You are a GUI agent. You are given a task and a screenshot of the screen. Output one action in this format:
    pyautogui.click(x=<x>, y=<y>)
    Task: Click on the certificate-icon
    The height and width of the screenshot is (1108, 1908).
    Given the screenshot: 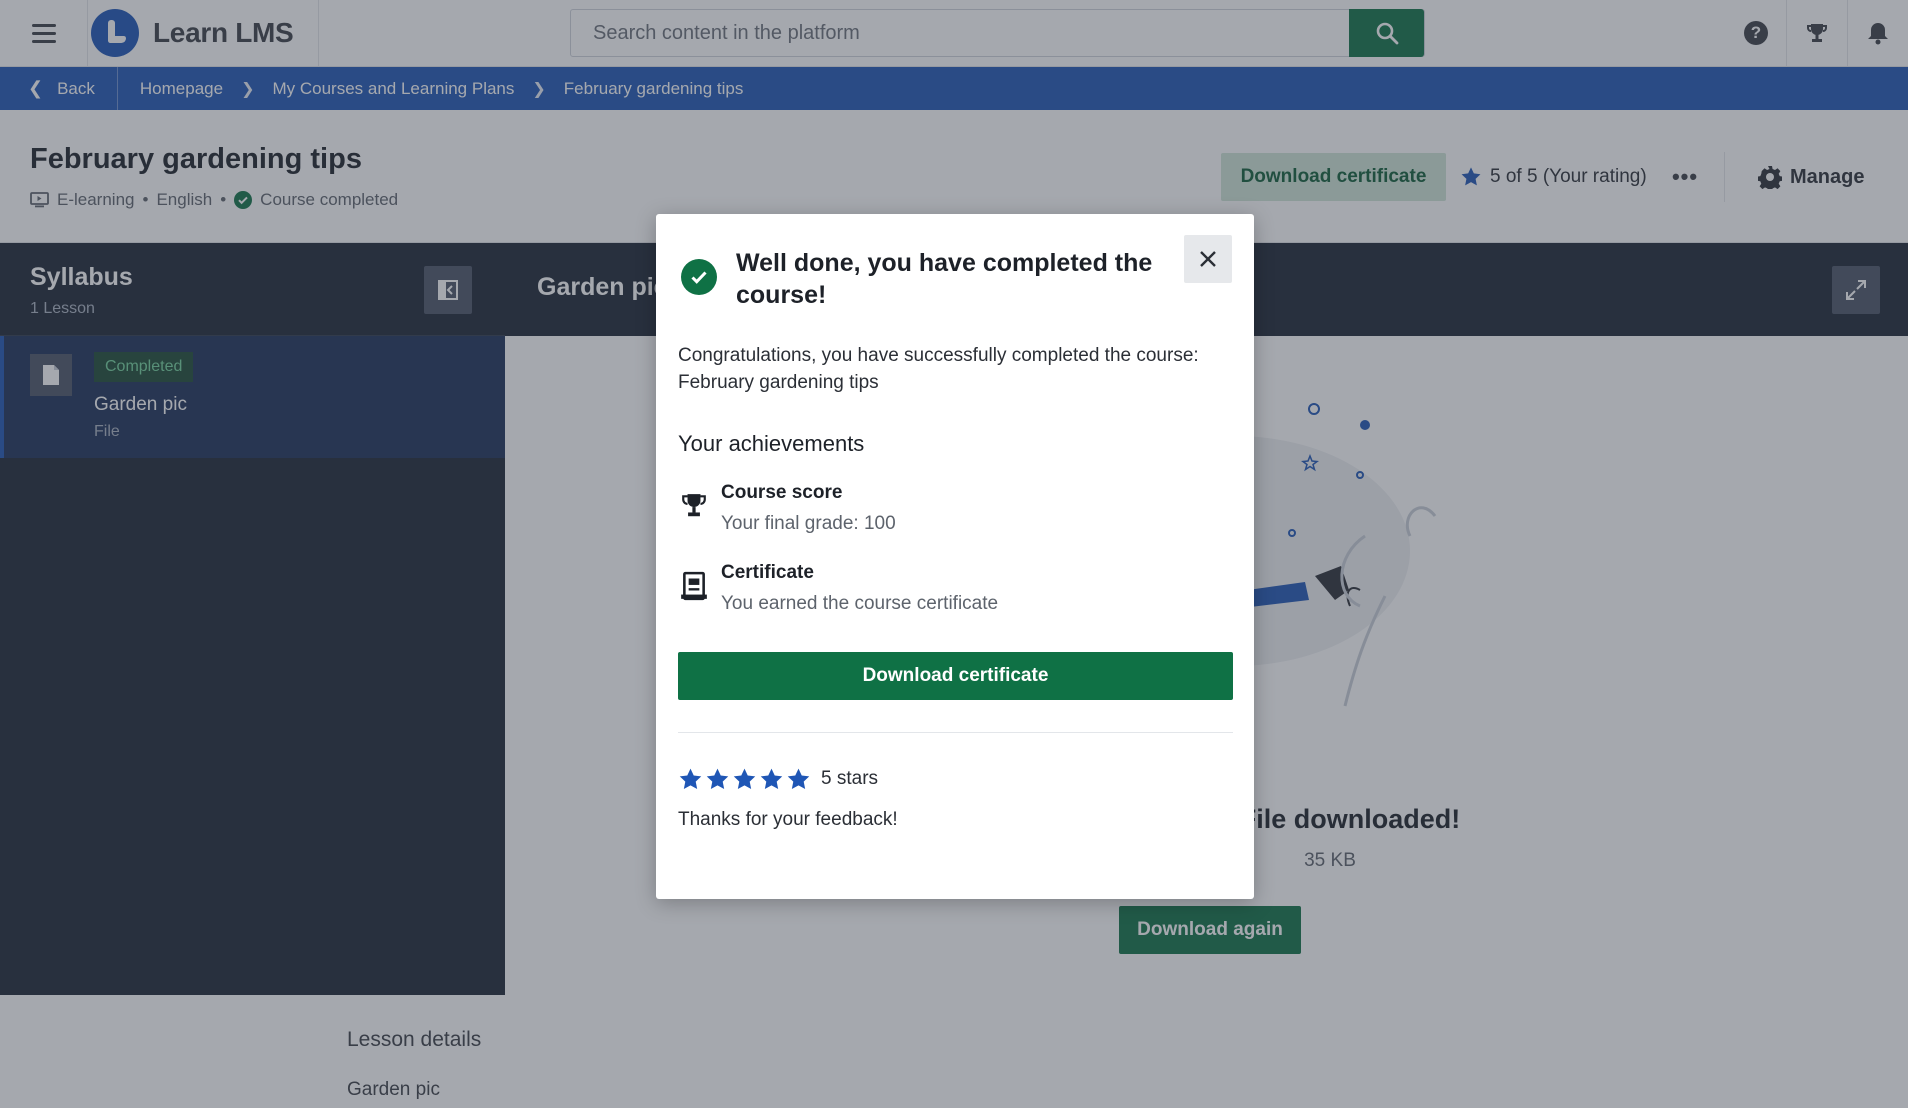 What is the action you would take?
    pyautogui.click(x=694, y=586)
    